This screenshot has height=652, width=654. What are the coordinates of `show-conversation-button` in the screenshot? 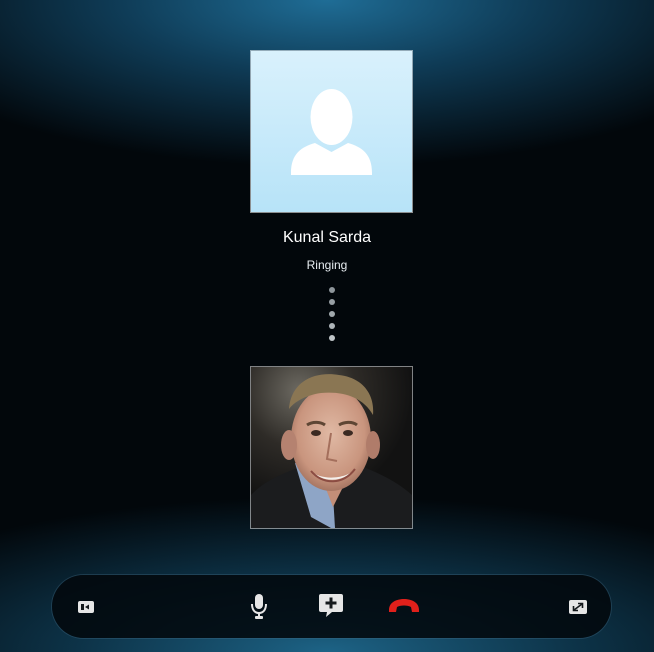 It's located at (86, 607).